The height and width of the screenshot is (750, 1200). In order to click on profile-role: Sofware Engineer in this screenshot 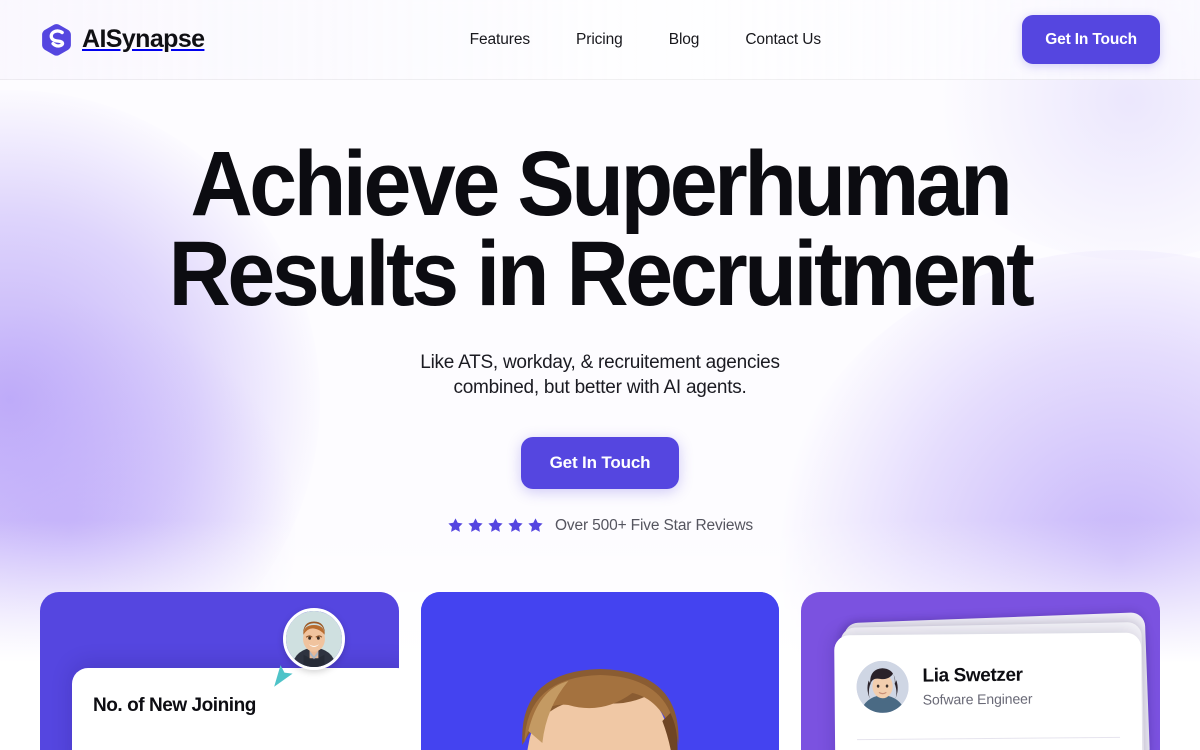, I will do `click(977, 699)`.